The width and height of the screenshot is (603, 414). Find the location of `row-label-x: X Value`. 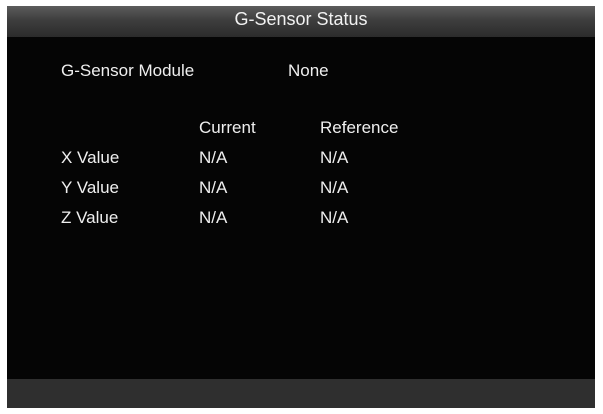

row-label-x: X Value is located at coordinates (90, 157).